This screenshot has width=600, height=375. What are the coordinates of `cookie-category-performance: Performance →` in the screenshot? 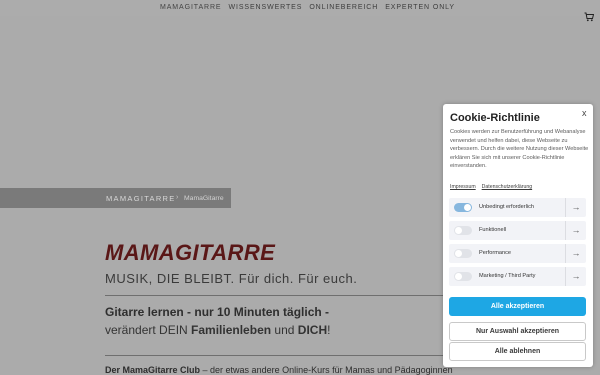 It's located at (517, 253).